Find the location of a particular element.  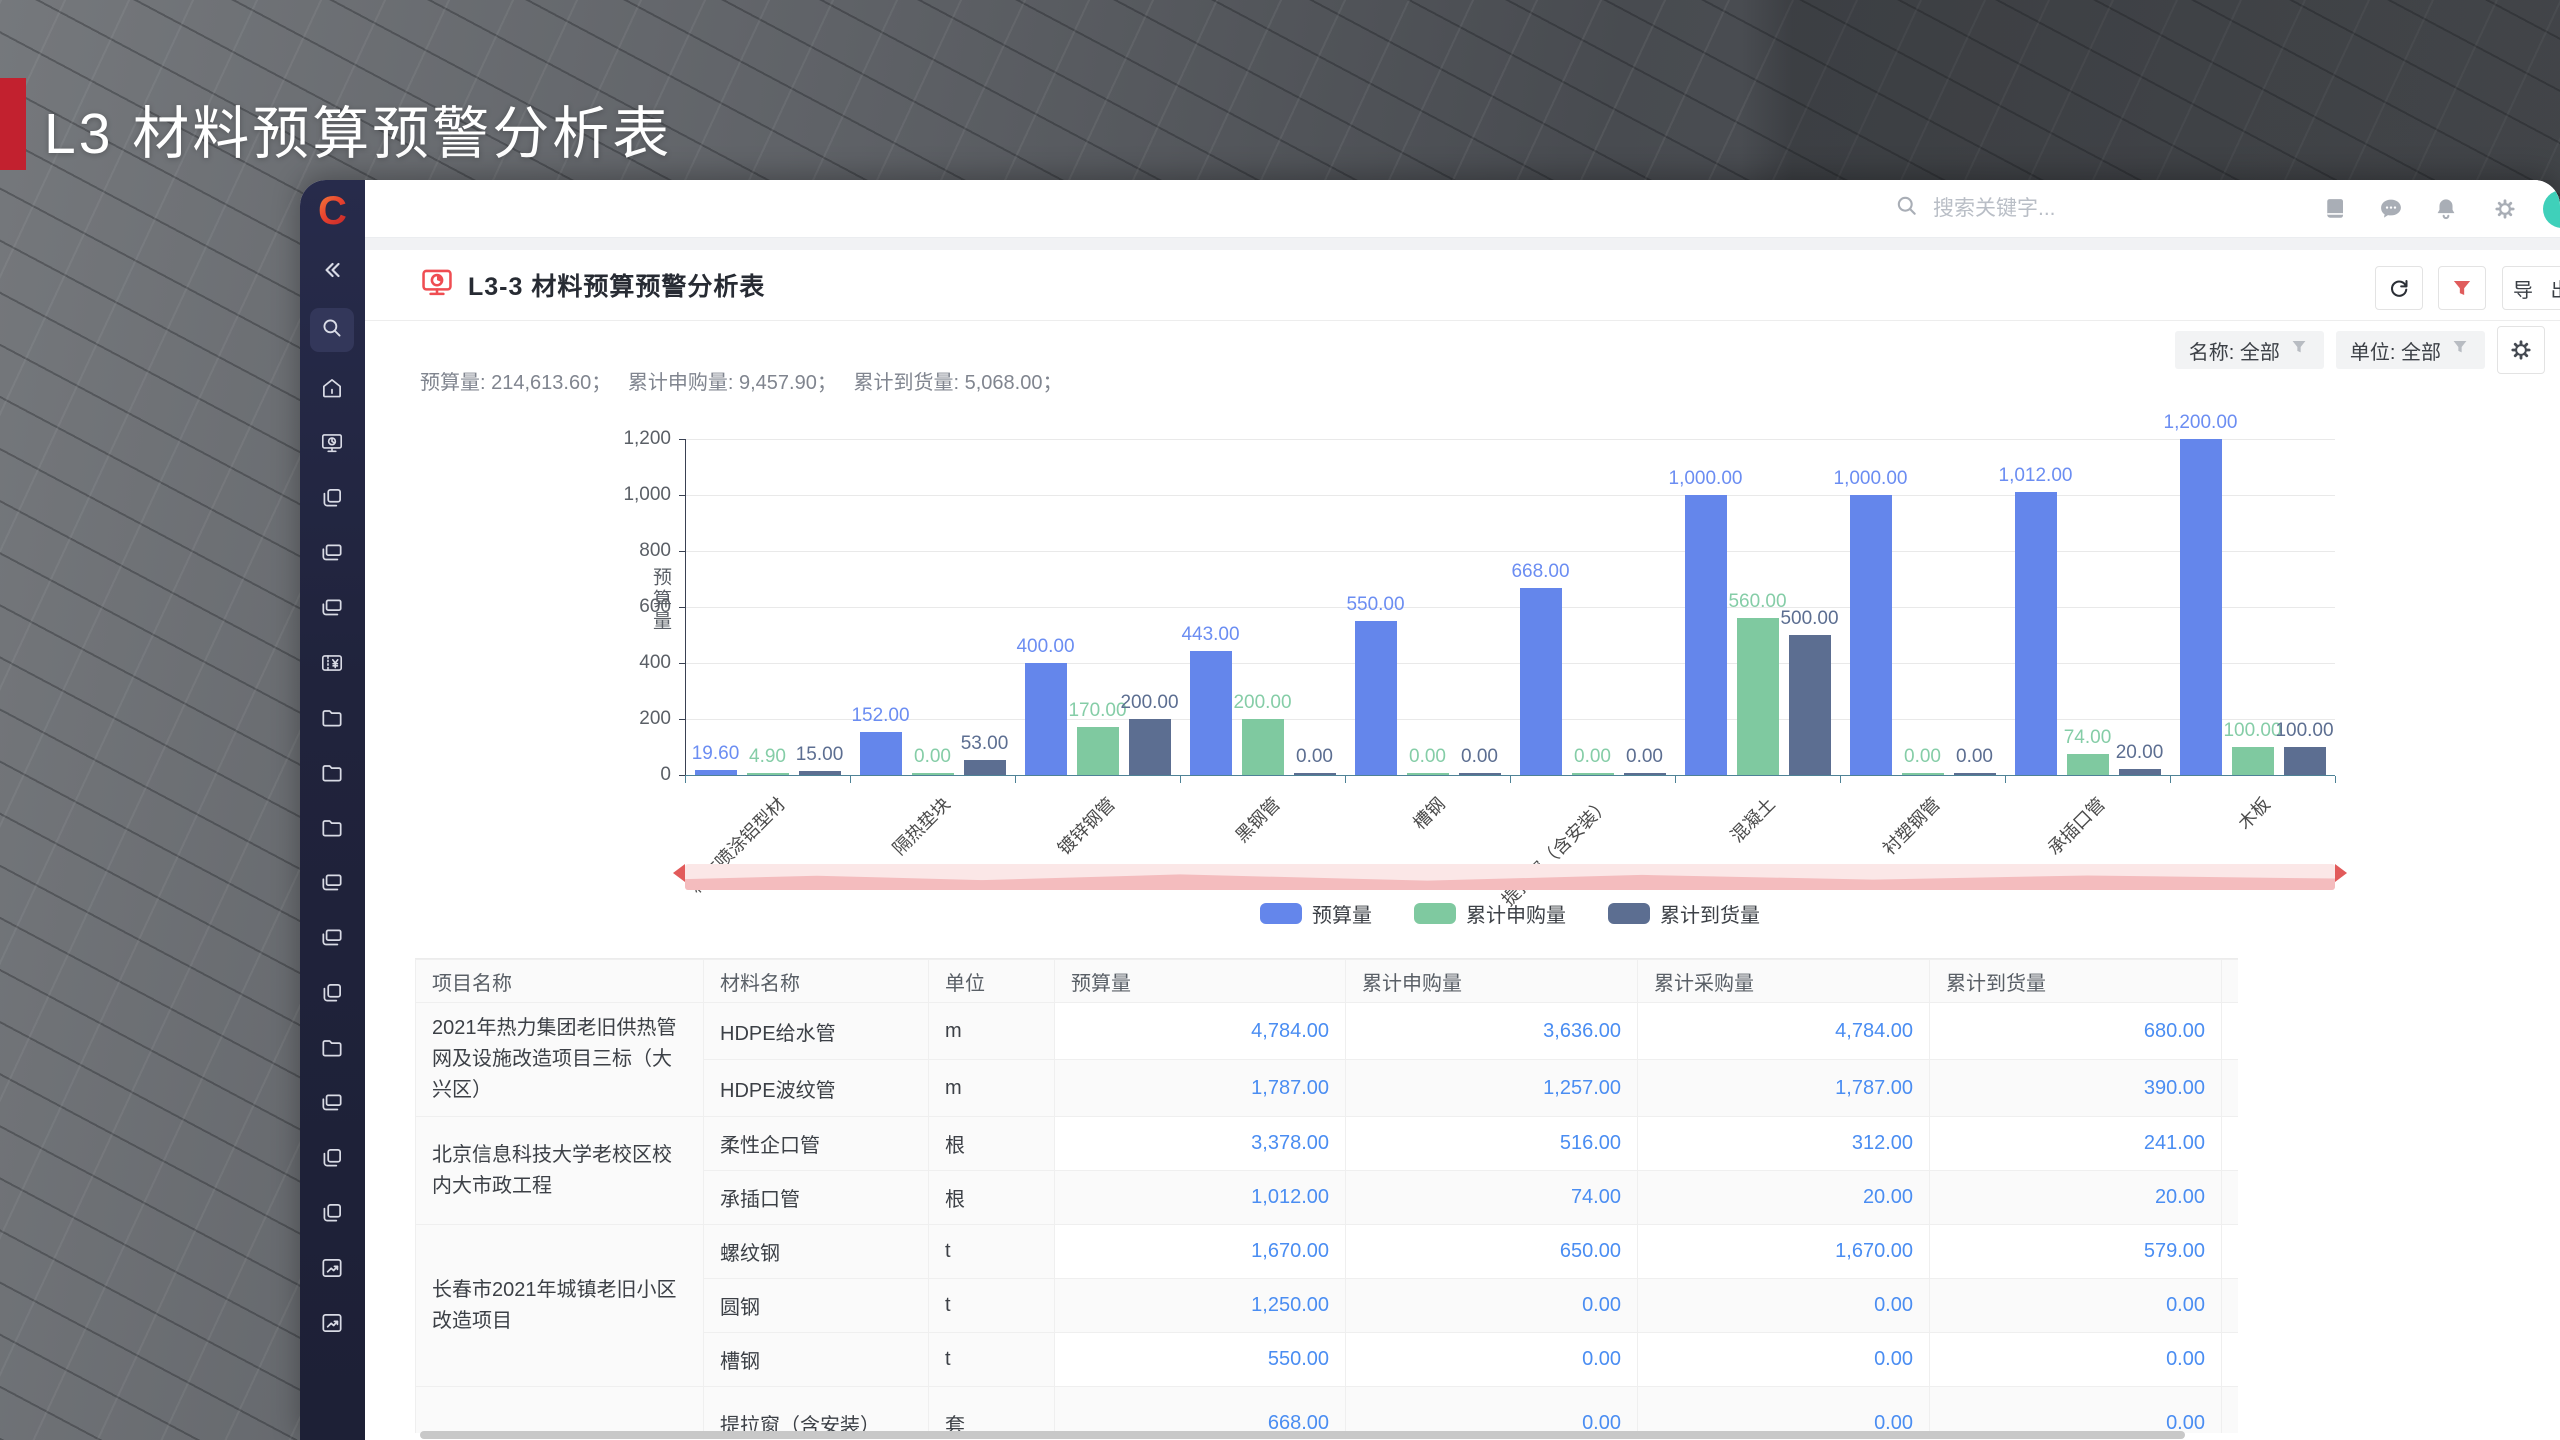

bar-value-label: 0.00 is located at coordinates (932, 756).